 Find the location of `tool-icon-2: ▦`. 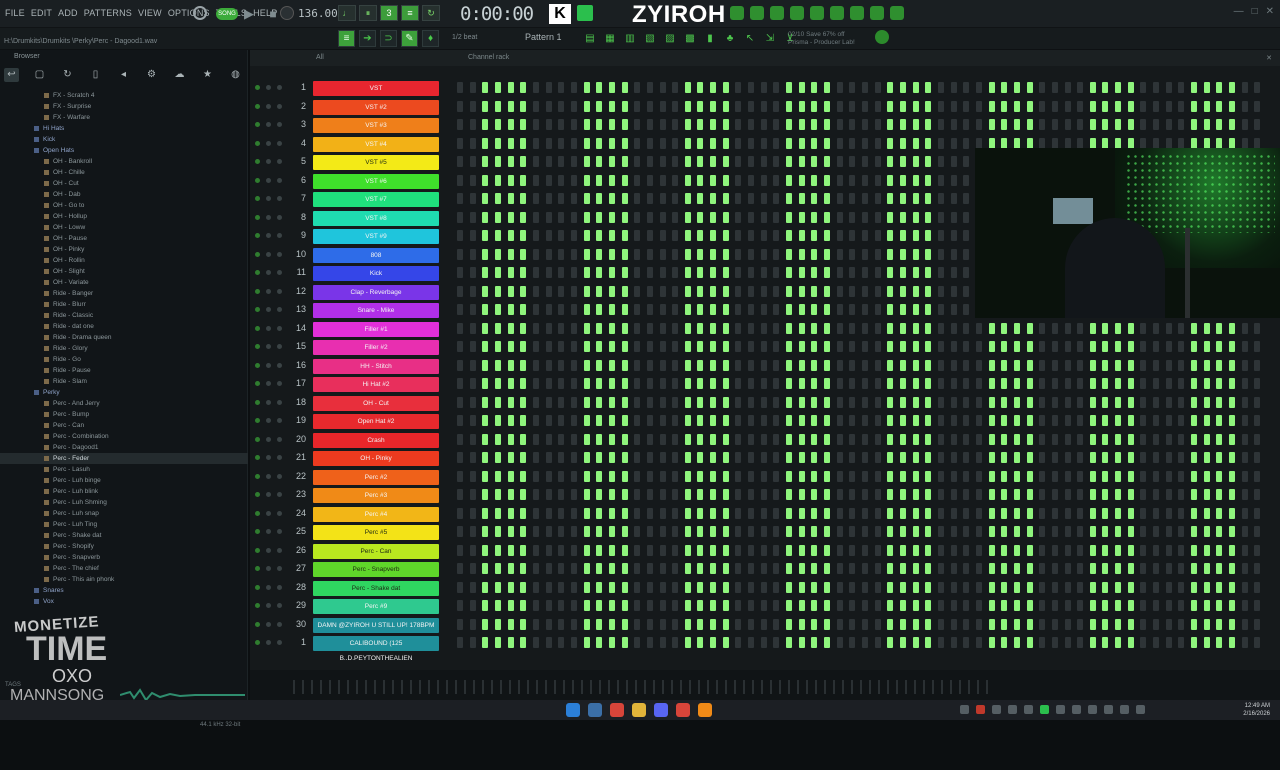

tool-icon-2: ▦ is located at coordinates (610, 38).